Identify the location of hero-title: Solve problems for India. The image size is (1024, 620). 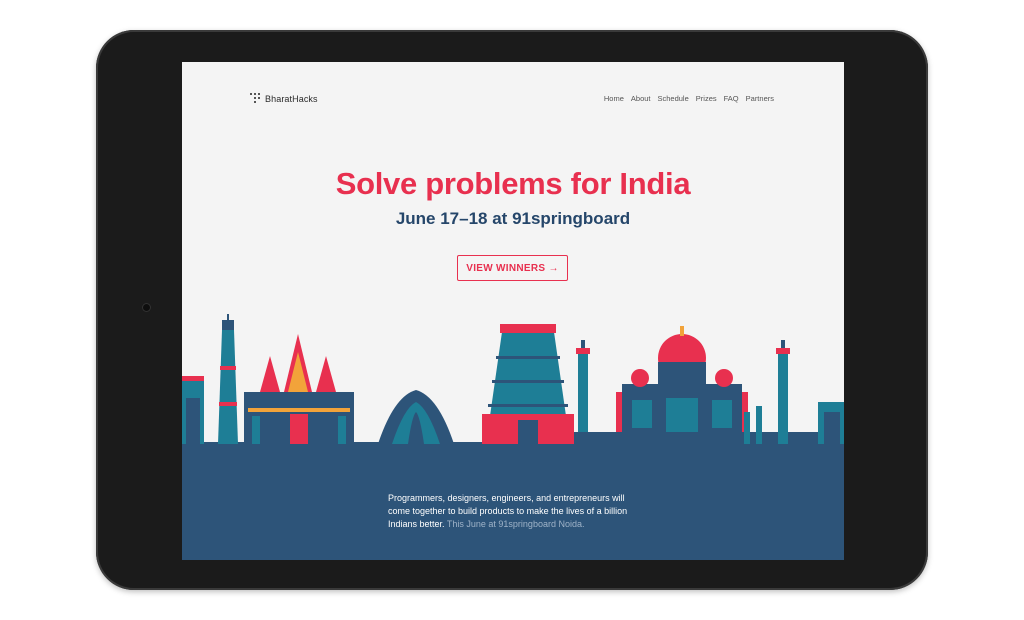
(513, 183).